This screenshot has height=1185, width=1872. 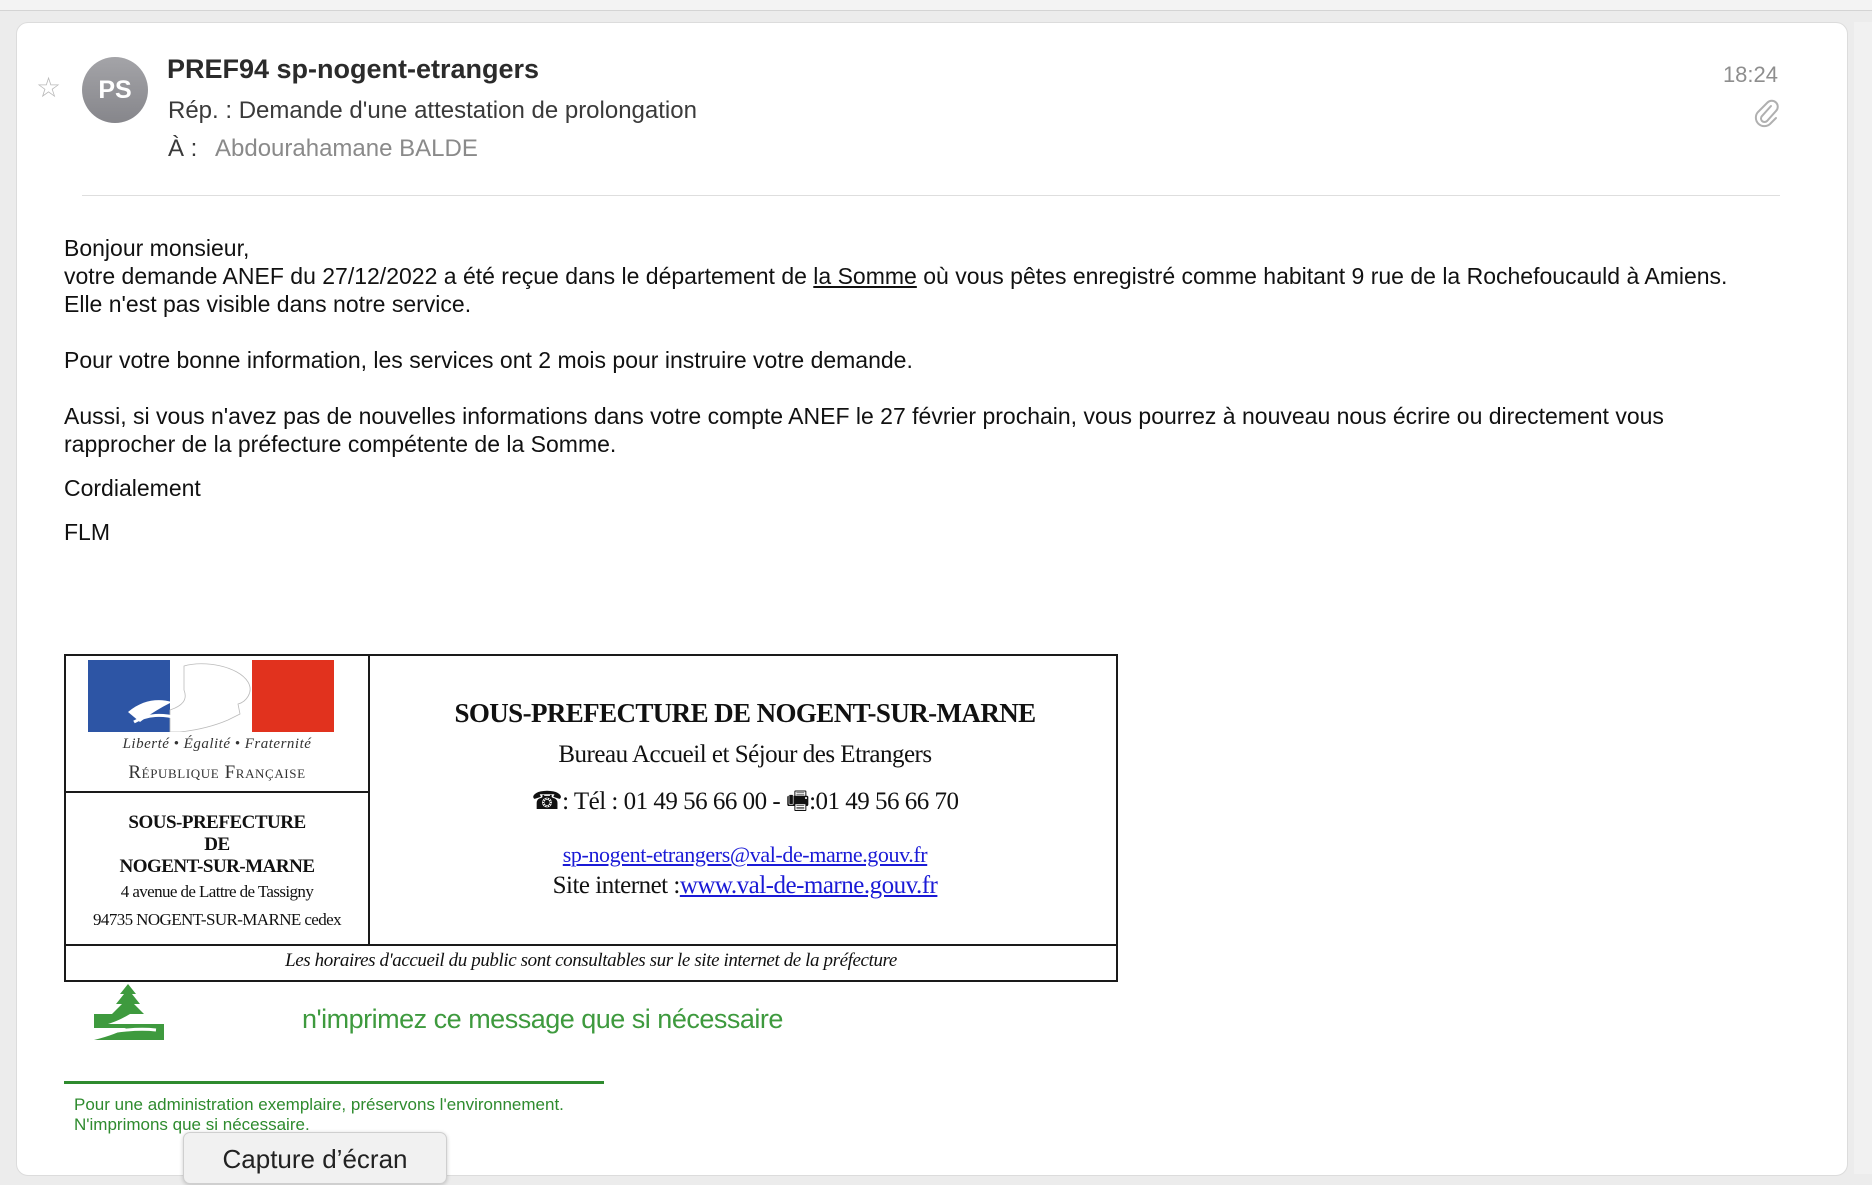 What do you see at coordinates (745, 754) in the screenshot?
I see `office-bureau: Bureau Accueil et Séjour des Etrangers` at bounding box center [745, 754].